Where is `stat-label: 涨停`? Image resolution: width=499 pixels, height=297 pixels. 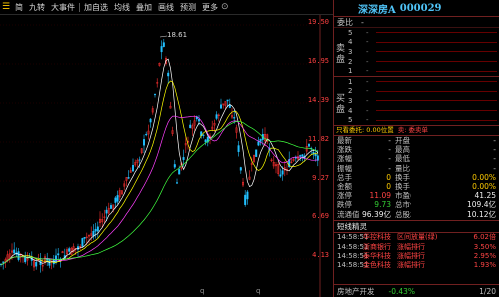
stat-label: 涨停 is located at coordinates (344, 196).